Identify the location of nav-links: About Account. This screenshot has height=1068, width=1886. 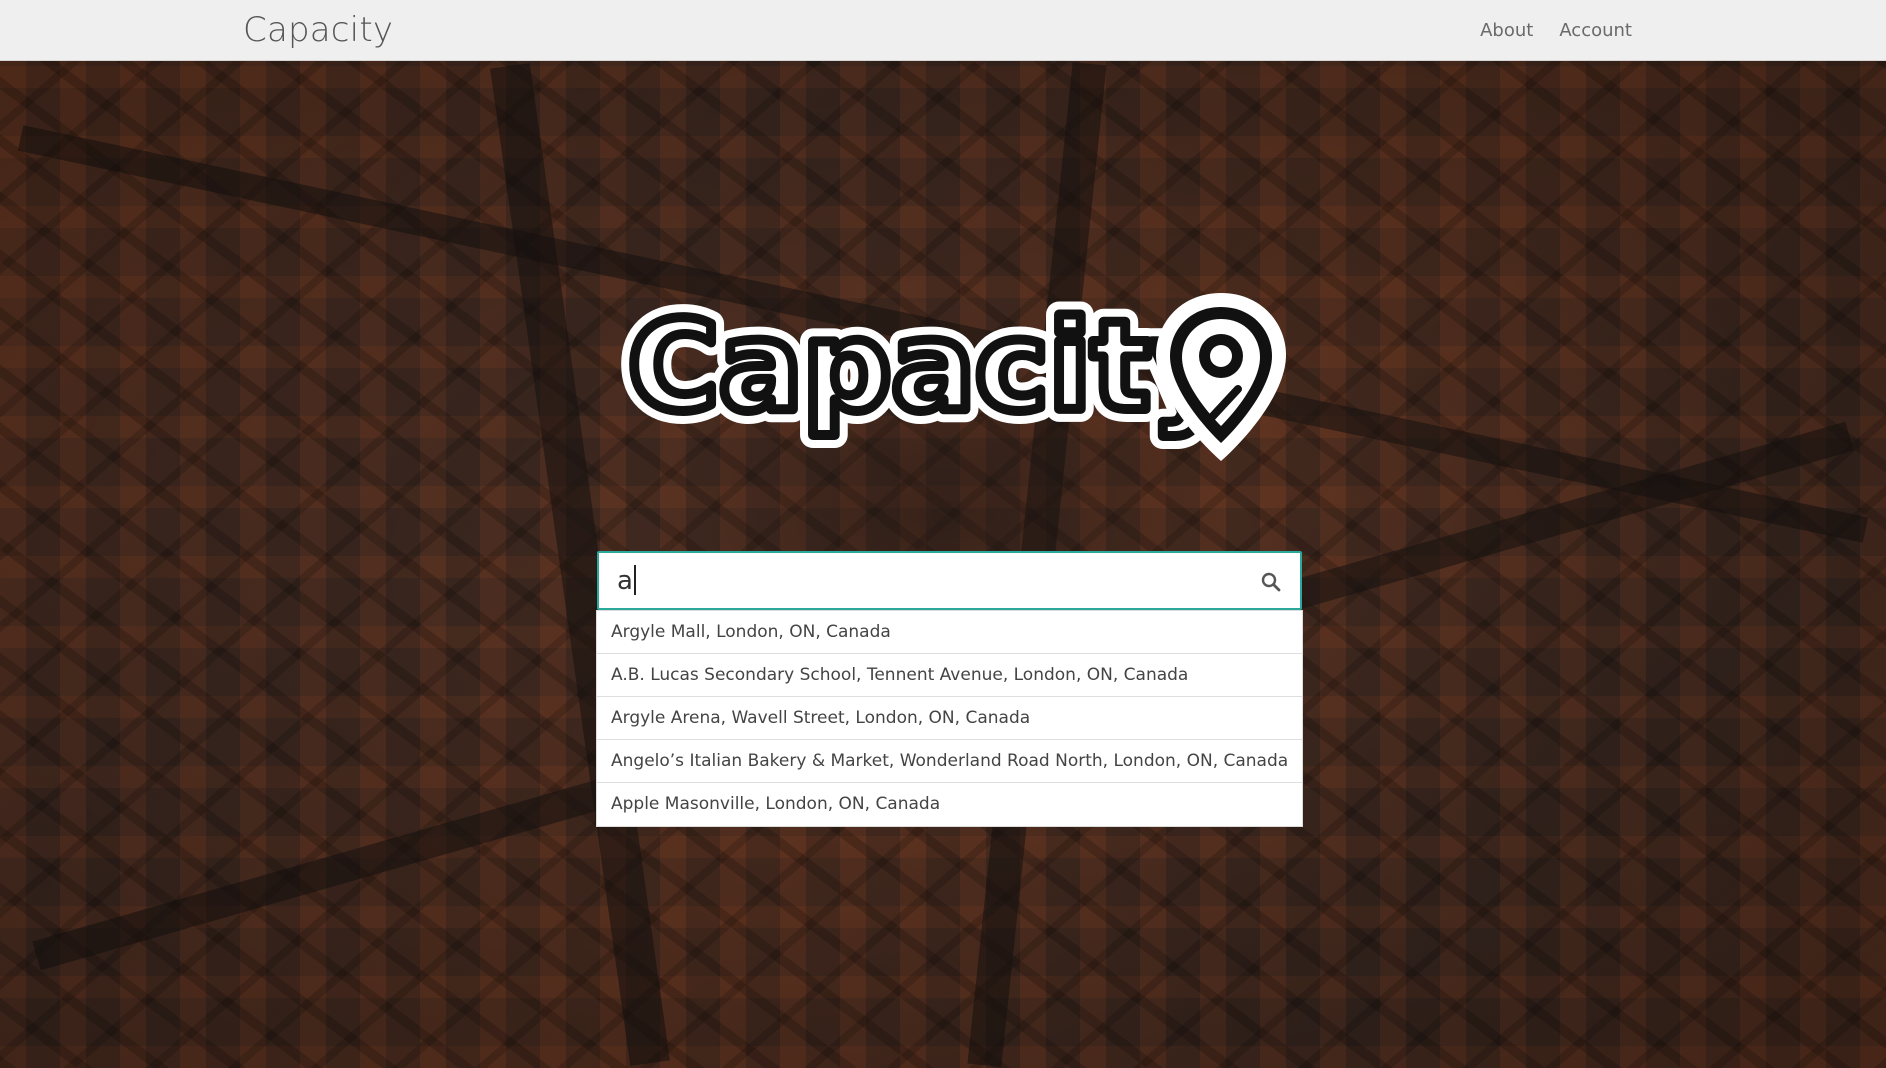
(1556, 30).